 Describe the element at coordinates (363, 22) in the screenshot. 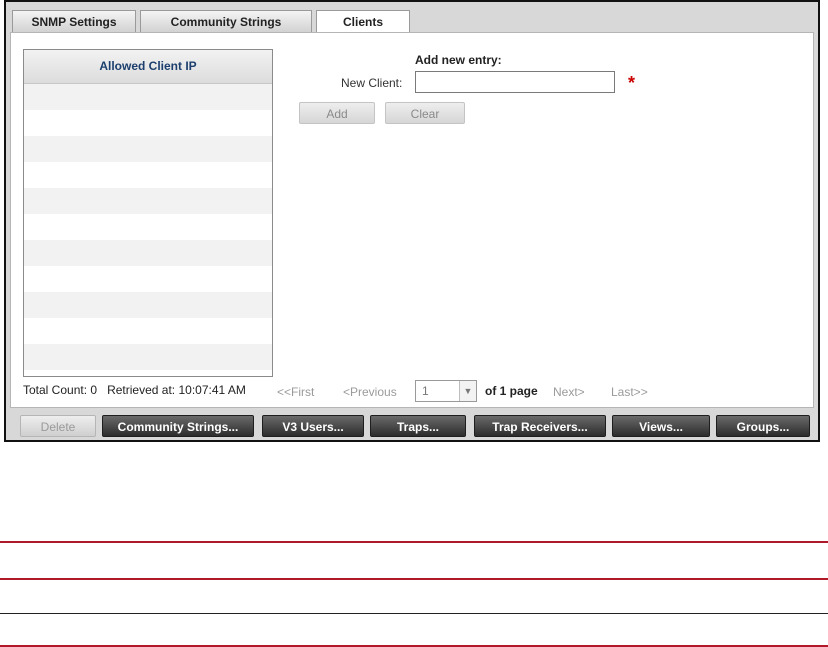

I see `tab-clients: Clients` at that location.